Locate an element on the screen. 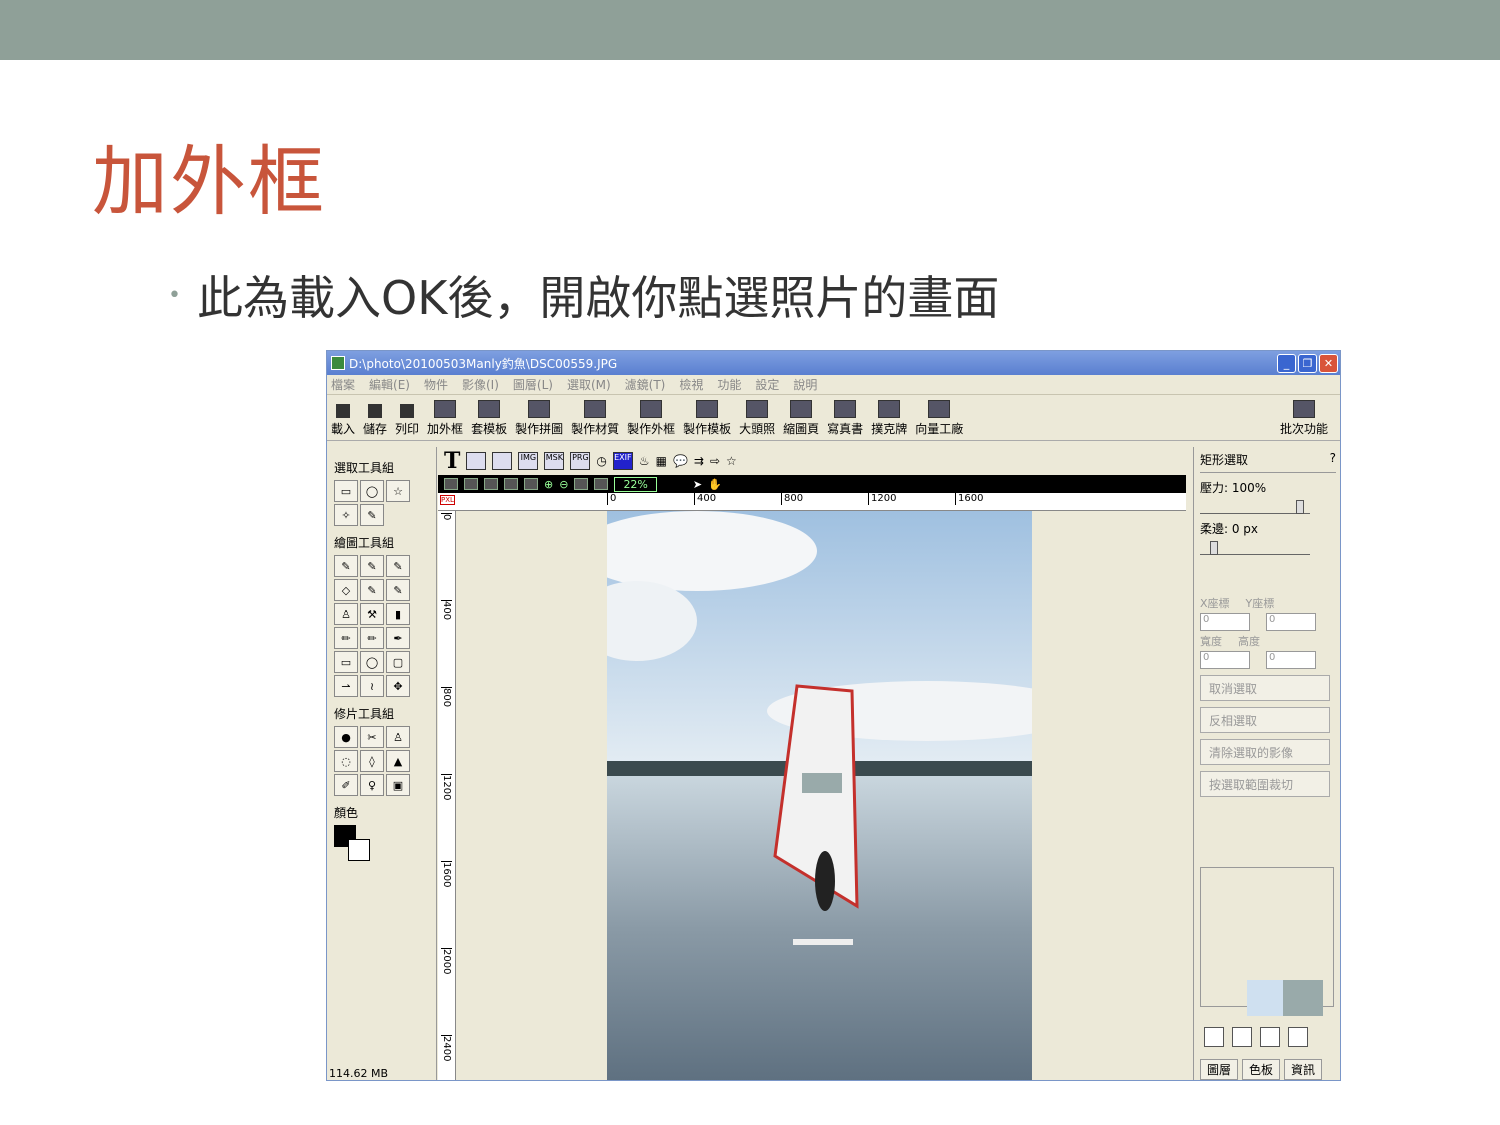 This screenshot has height=1125, width=1500. menu-item-9: 設定 is located at coordinates (767, 384).